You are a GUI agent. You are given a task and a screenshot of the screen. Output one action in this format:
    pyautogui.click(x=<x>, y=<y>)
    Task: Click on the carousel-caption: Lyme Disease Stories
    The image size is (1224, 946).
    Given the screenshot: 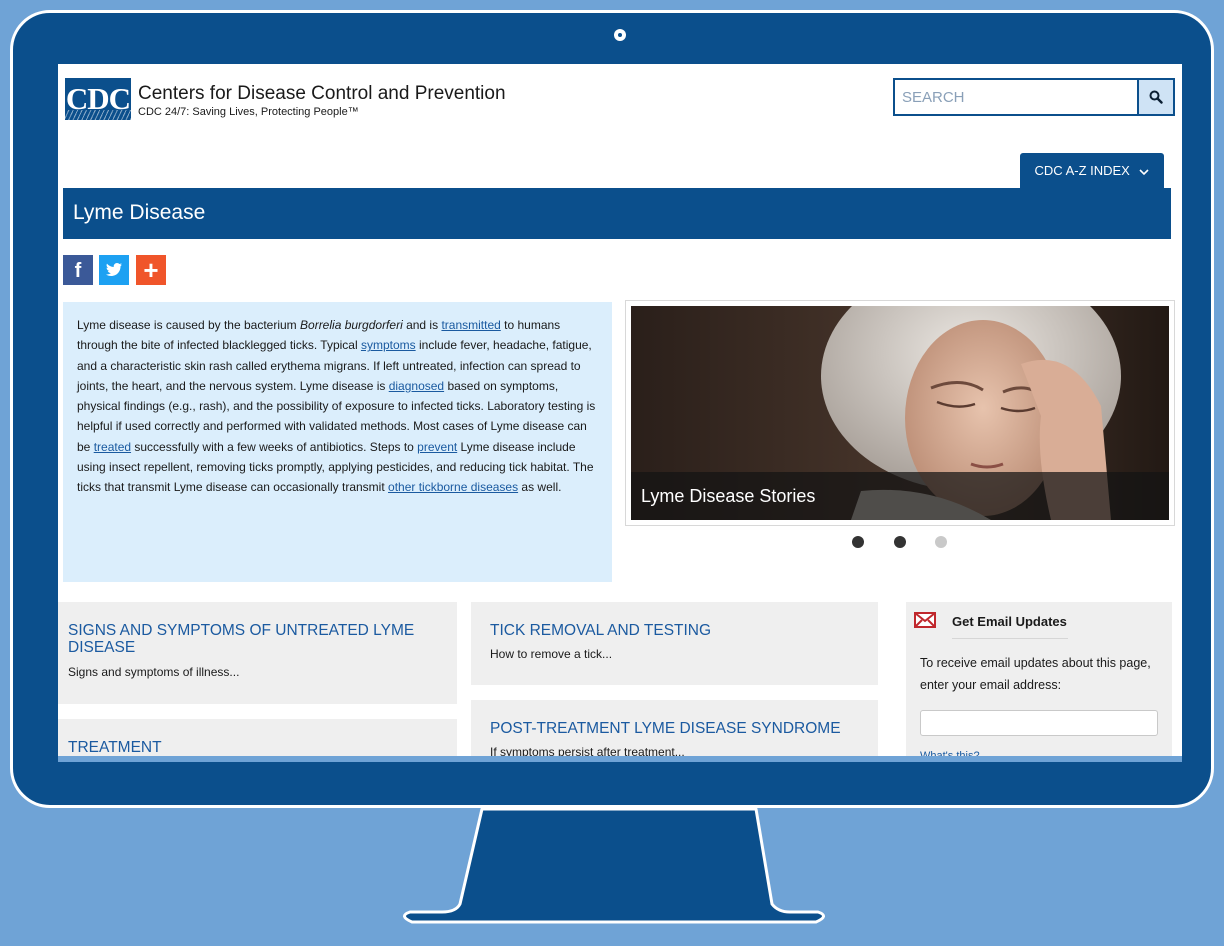 What is the action you would take?
    pyautogui.click(x=900, y=496)
    